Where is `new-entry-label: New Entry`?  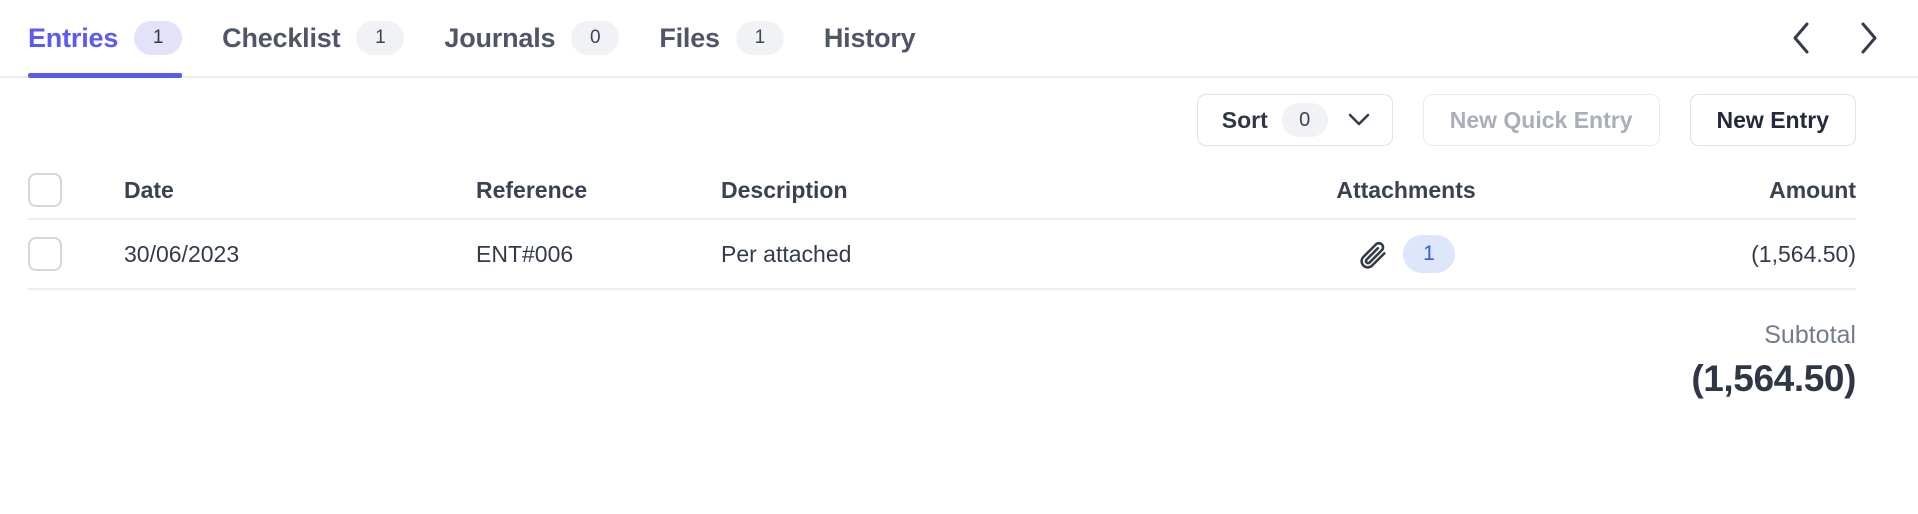
new-entry-label: New Entry is located at coordinates (1772, 119).